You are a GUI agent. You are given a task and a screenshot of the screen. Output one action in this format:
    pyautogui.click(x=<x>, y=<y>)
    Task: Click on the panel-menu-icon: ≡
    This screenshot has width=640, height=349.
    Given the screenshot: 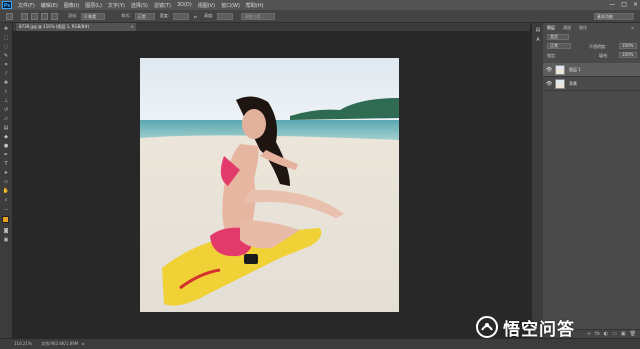 What is the action you would take?
    pyautogui.click(x=632, y=27)
    